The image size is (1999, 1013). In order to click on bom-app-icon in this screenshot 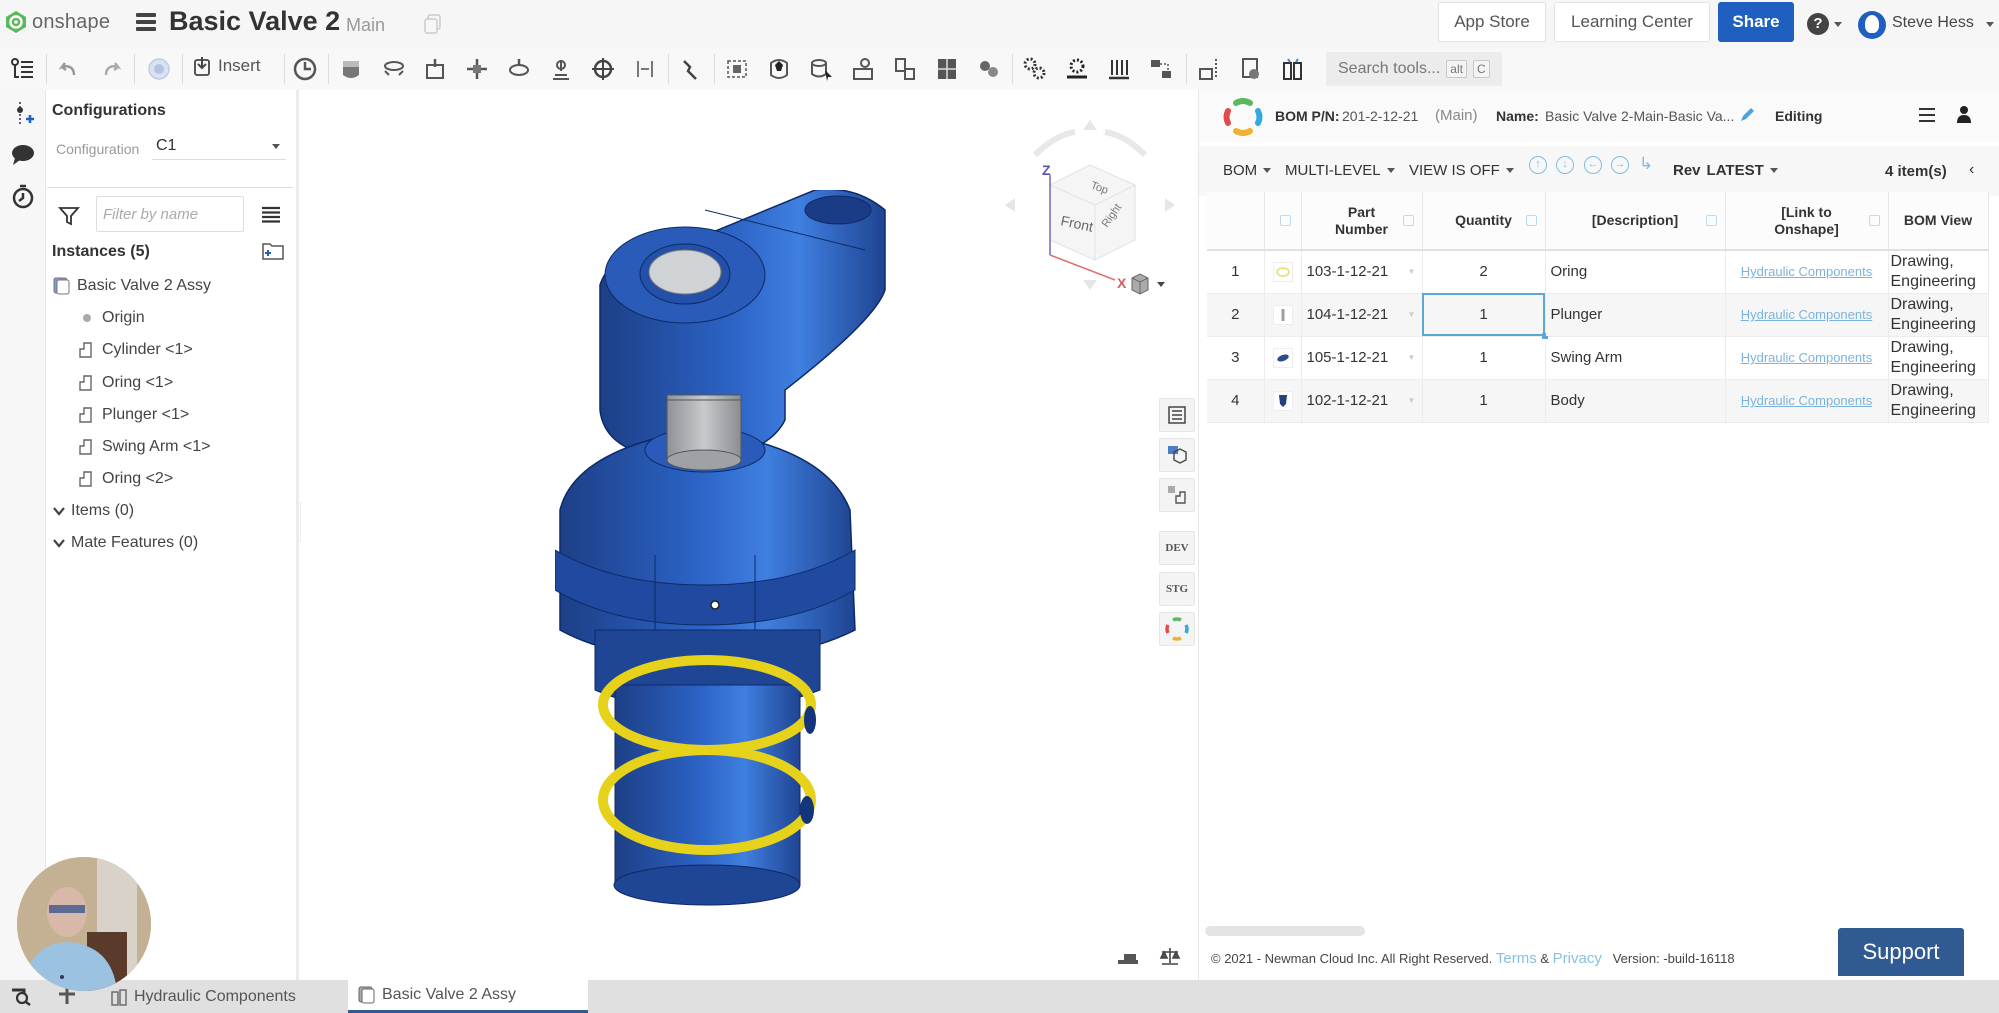, I will do `click(1293, 69)`.